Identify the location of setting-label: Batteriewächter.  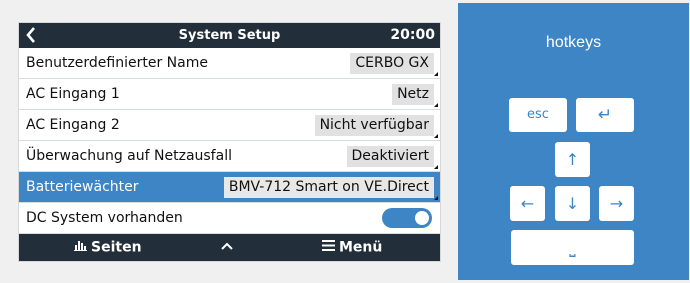
(82, 187).